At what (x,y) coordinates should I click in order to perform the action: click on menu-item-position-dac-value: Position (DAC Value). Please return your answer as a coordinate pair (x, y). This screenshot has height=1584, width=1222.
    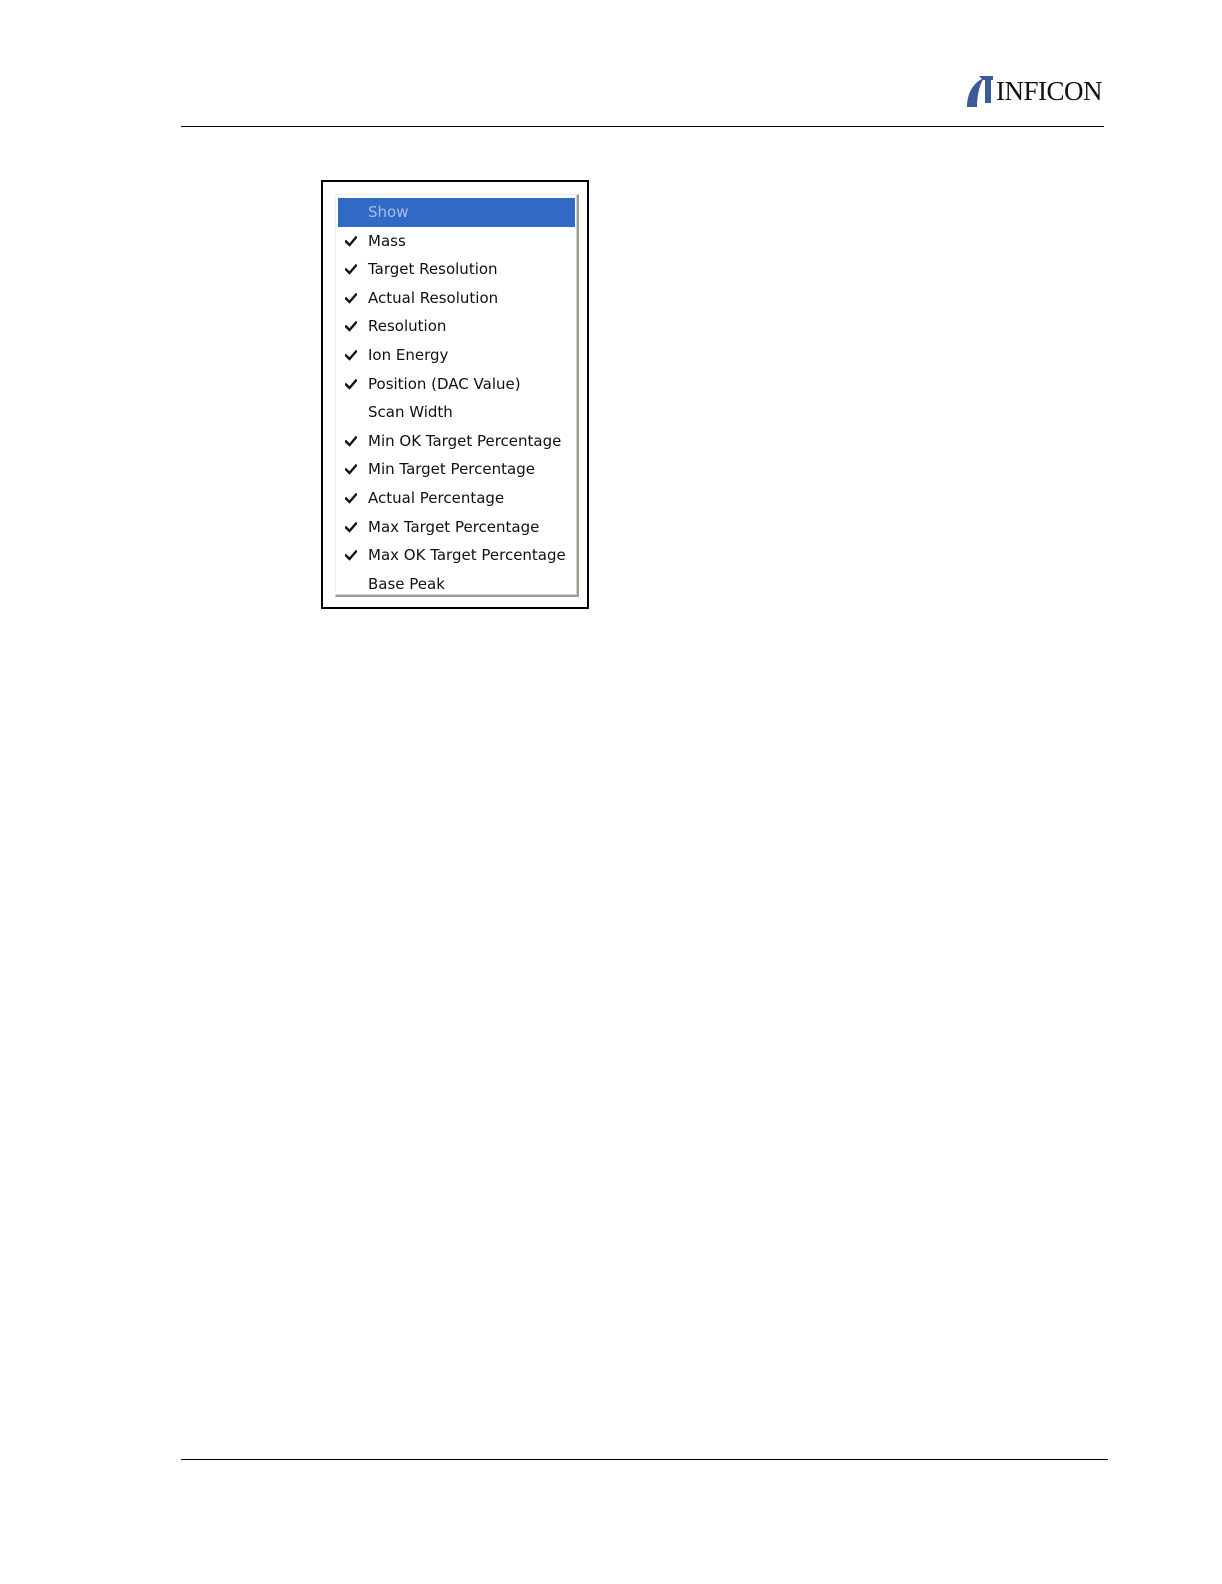
    Looking at the image, I should click on (456, 384).